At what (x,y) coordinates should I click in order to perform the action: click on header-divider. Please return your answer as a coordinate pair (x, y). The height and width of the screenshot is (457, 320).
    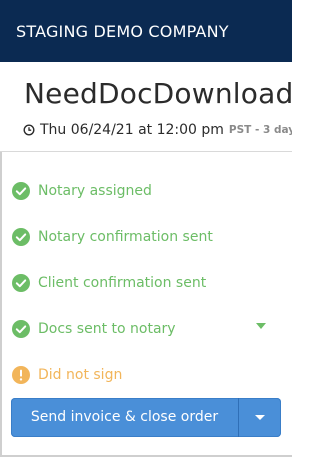
    Looking at the image, I should click on (146, 151).